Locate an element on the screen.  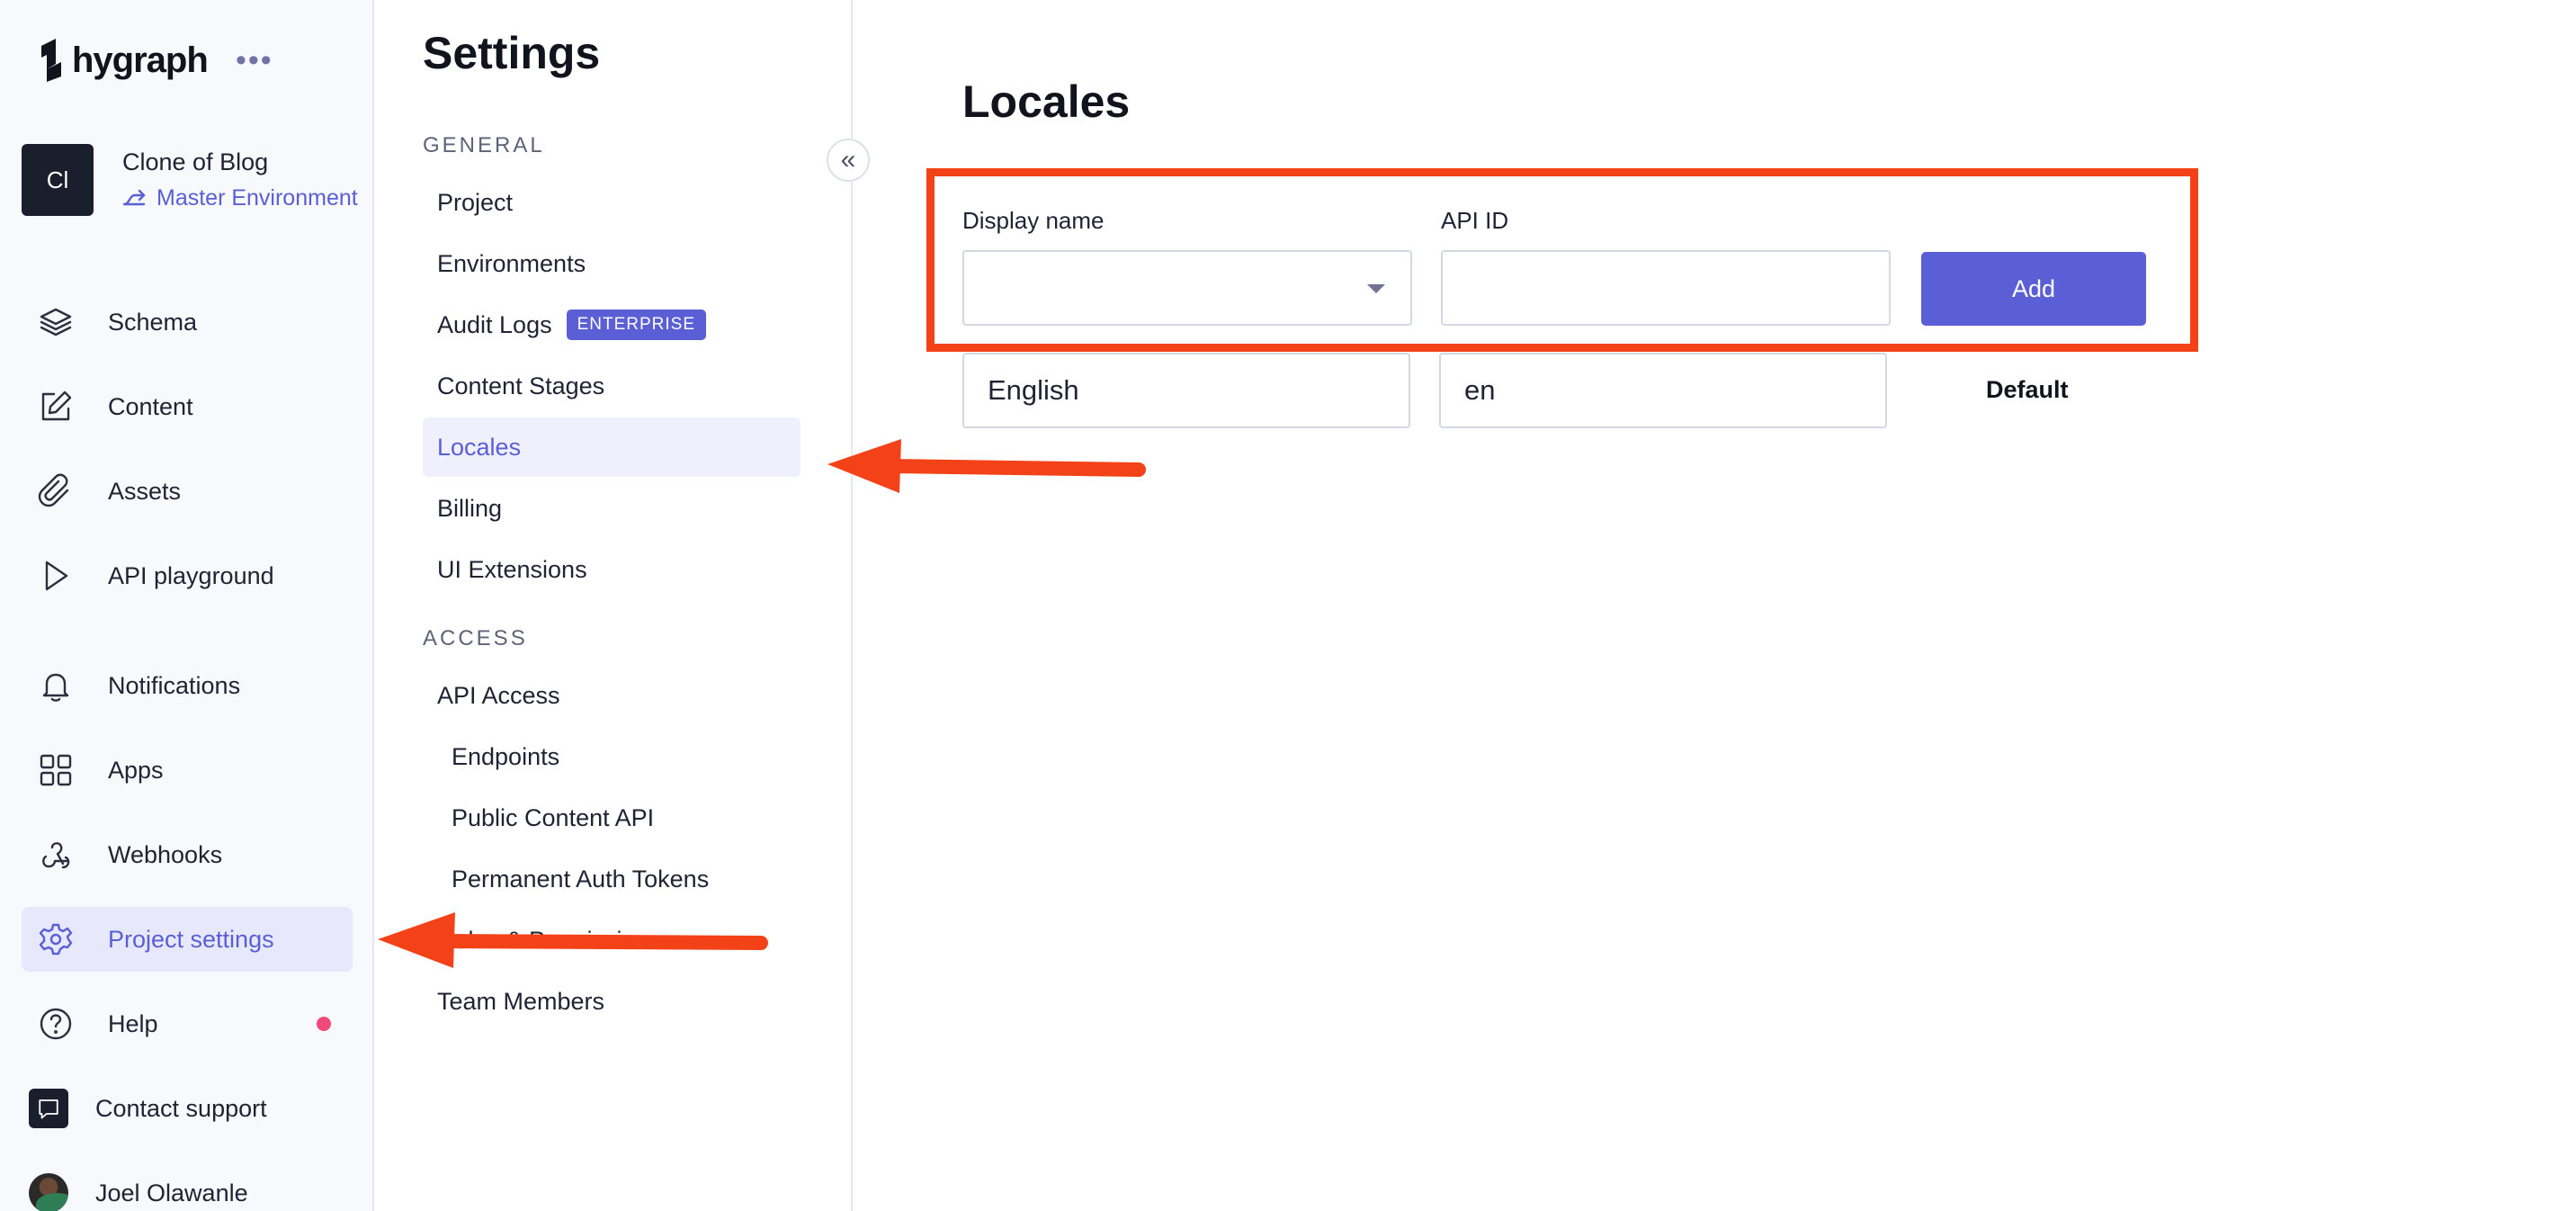
settings-title: Settings is located at coordinates (512, 53).